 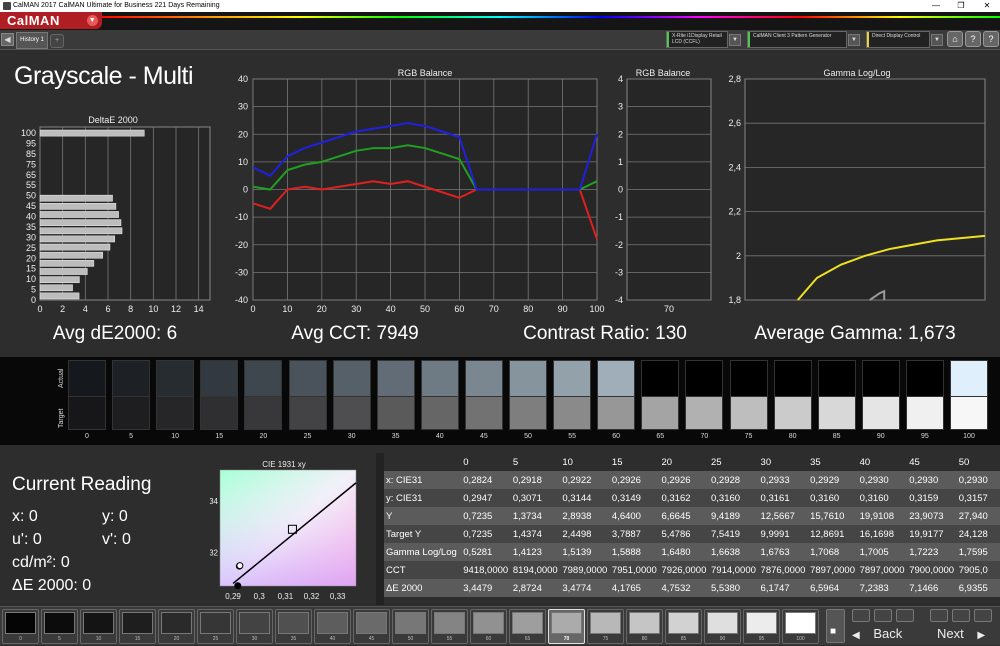 I want to click on table-cell: 7914,0000, so click(x=734, y=570).